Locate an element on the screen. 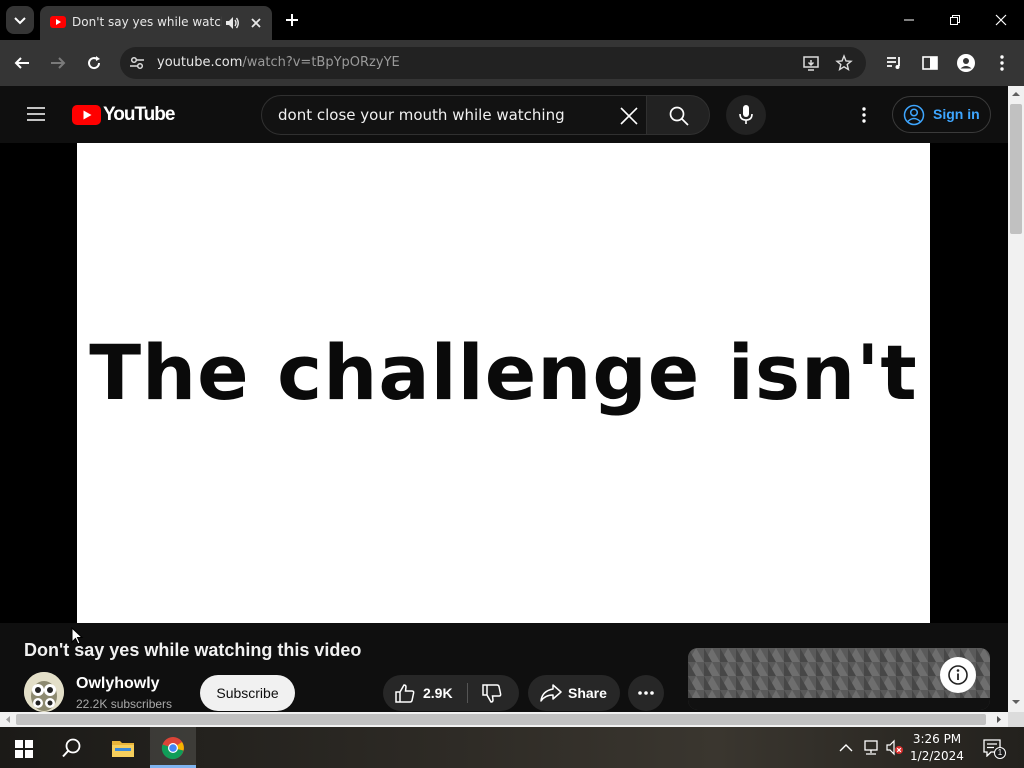  profile-icon is located at coordinates (966, 63).